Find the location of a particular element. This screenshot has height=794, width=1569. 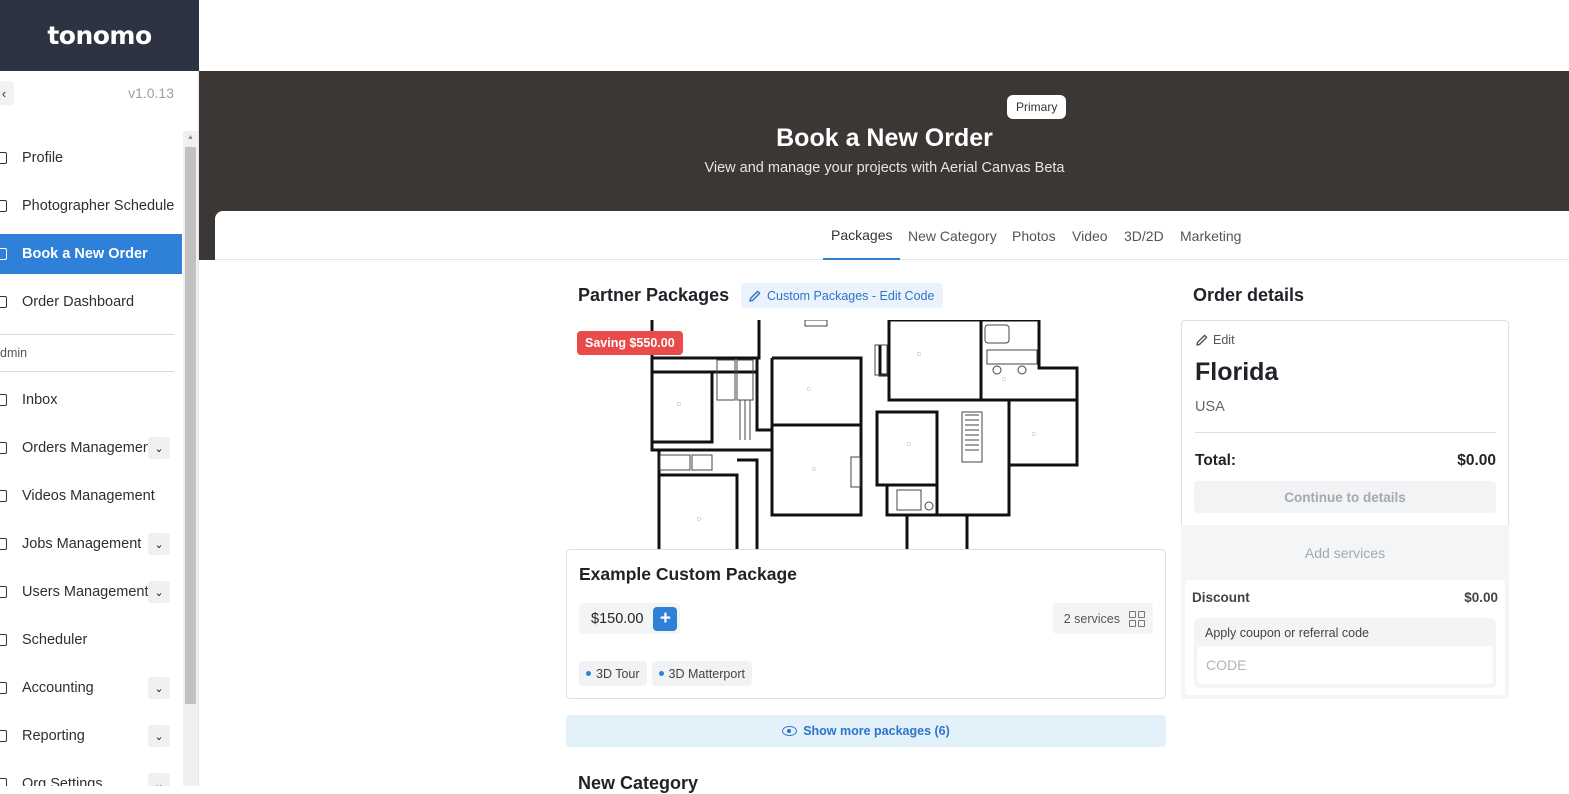

package-tags: 3D Tour 3D Matterport is located at coordinates (665, 673).